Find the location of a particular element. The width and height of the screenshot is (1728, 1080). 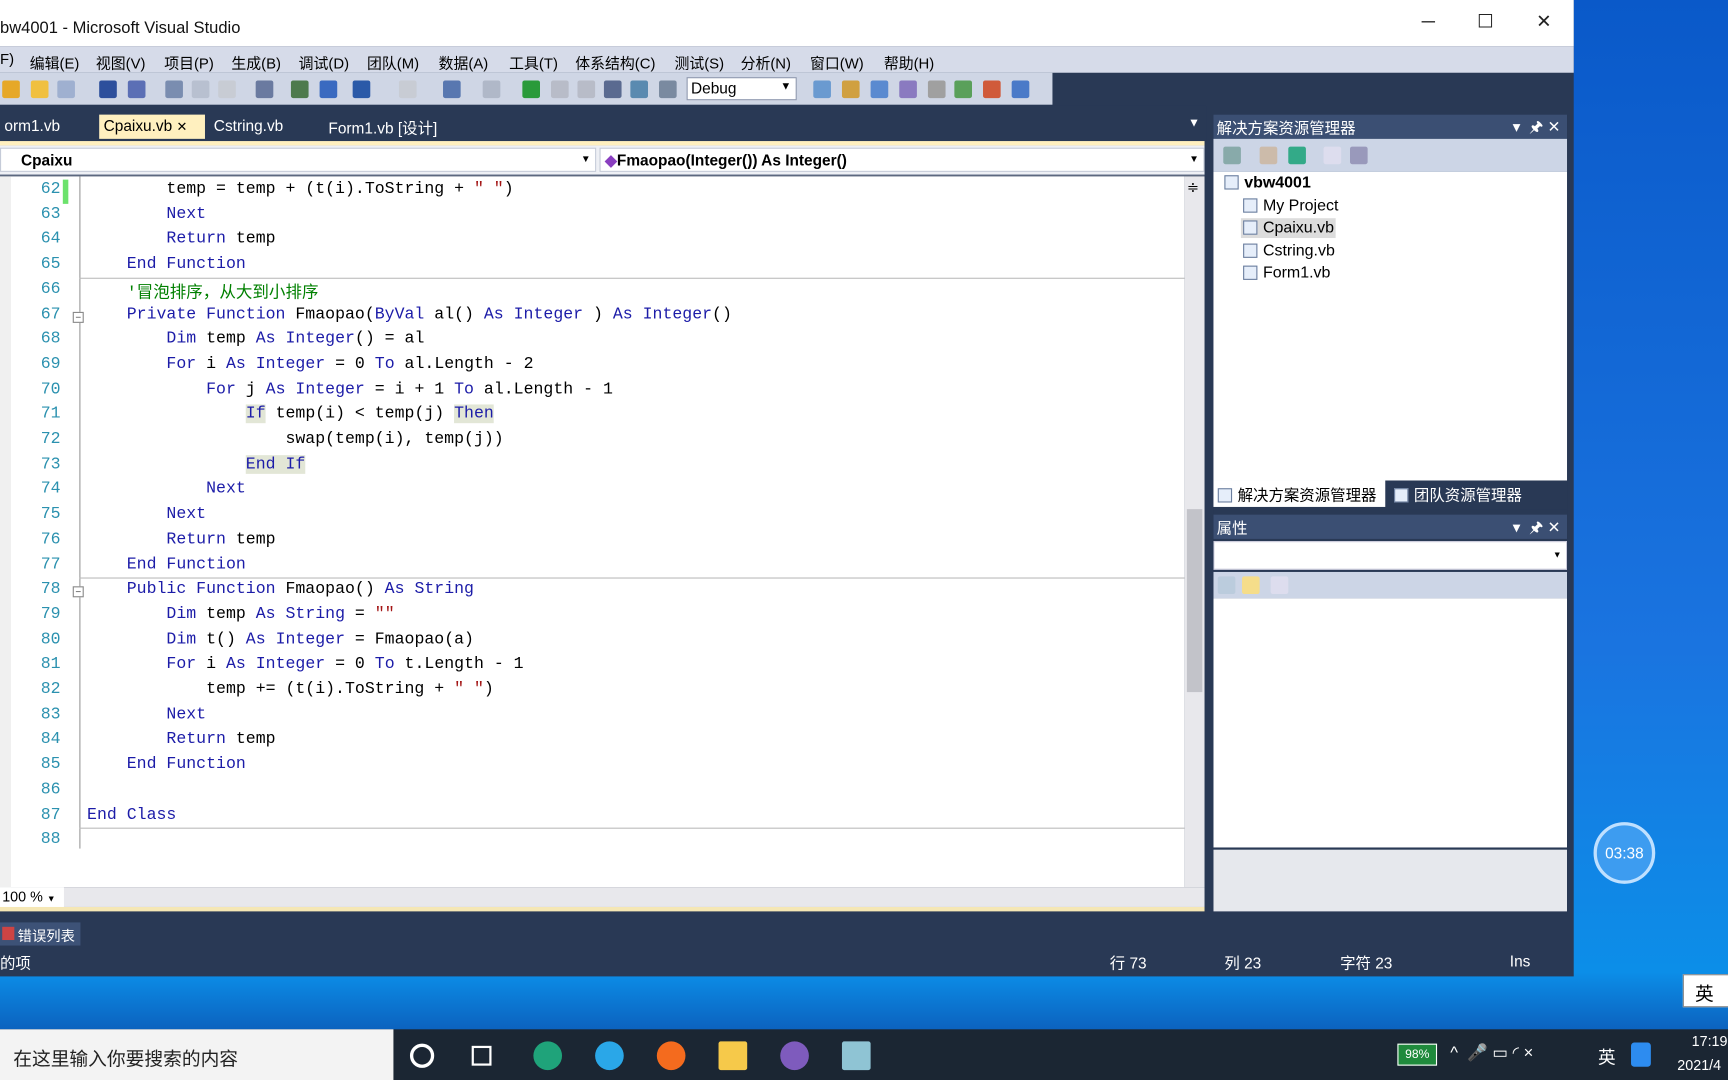

code-line: For i As Integer = 0 To al.Length - 2 is located at coordinates (310, 364).